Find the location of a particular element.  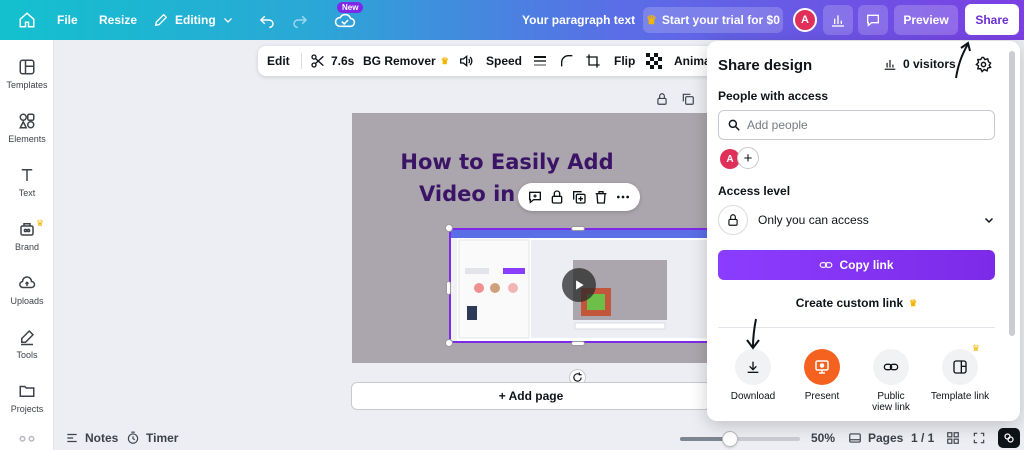

trim-button: 7.6s is located at coordinates (332, 61).